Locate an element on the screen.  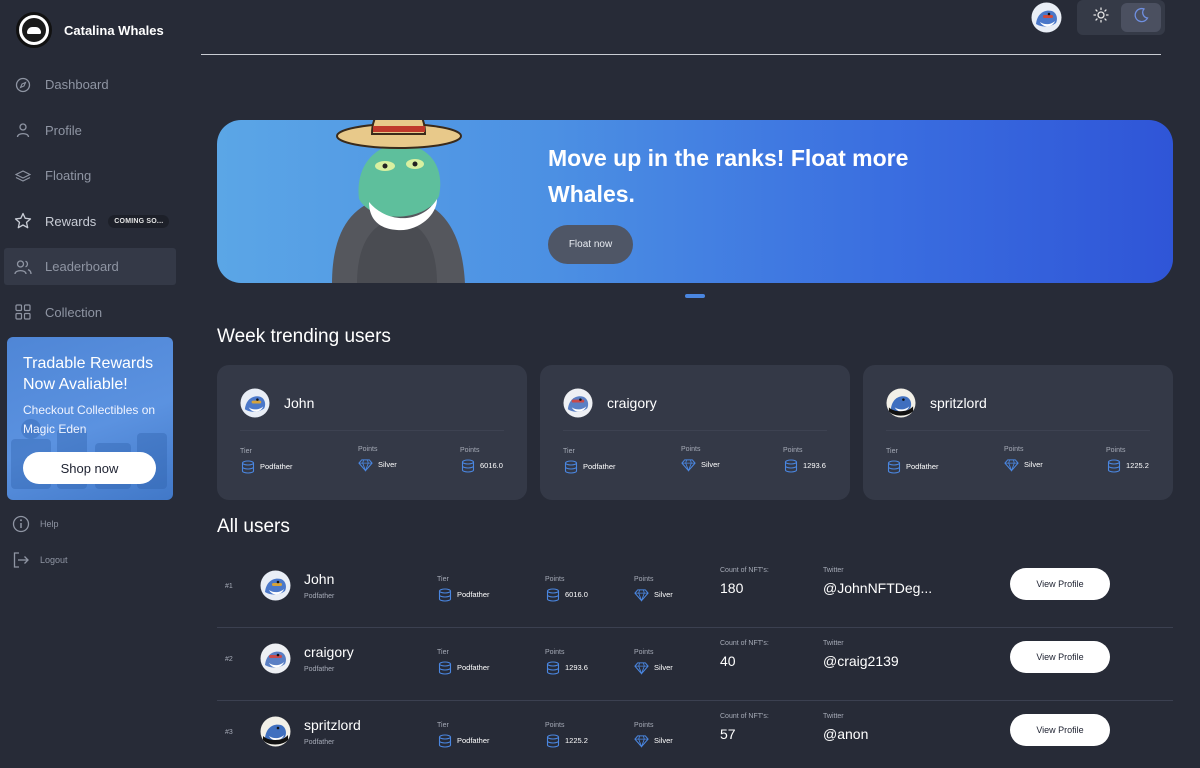
theme-toggle is located at coordinates (1121, 17).